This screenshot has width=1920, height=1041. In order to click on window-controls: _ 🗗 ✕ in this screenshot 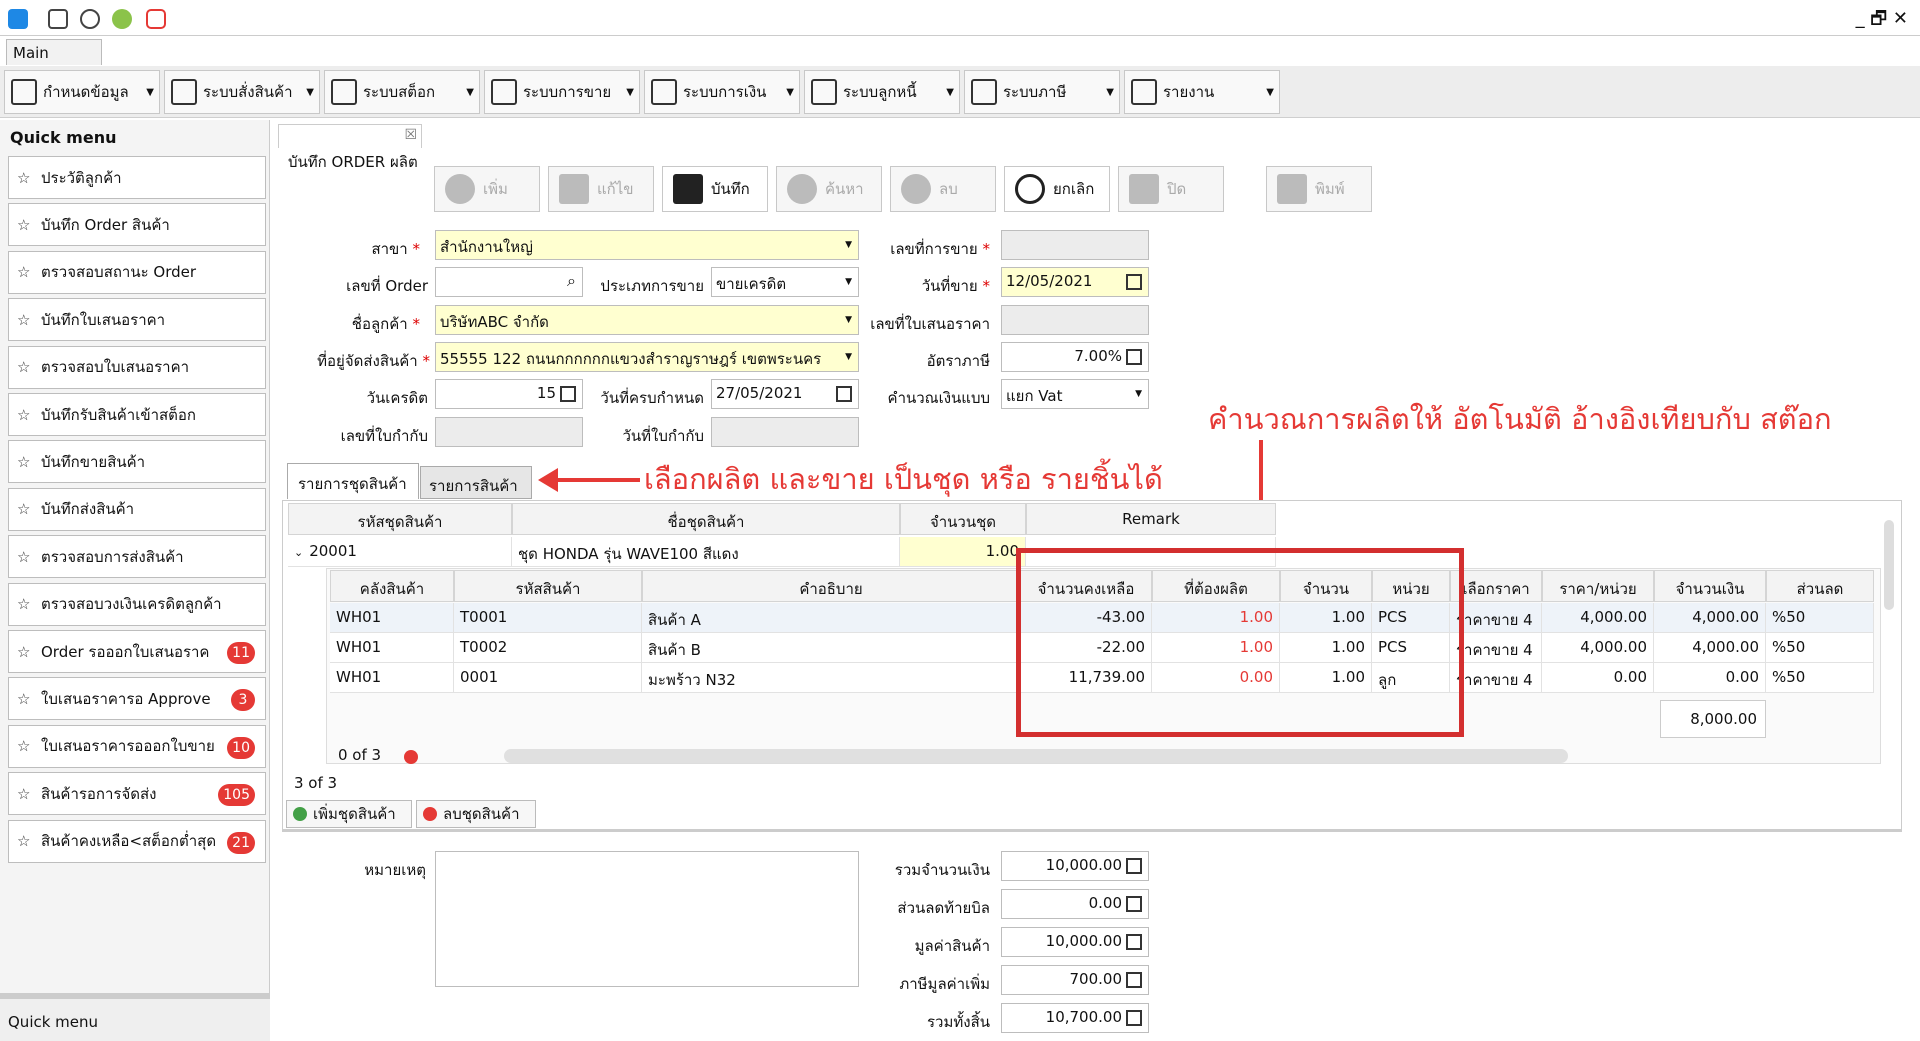, I will do `click(1882, 21)`.